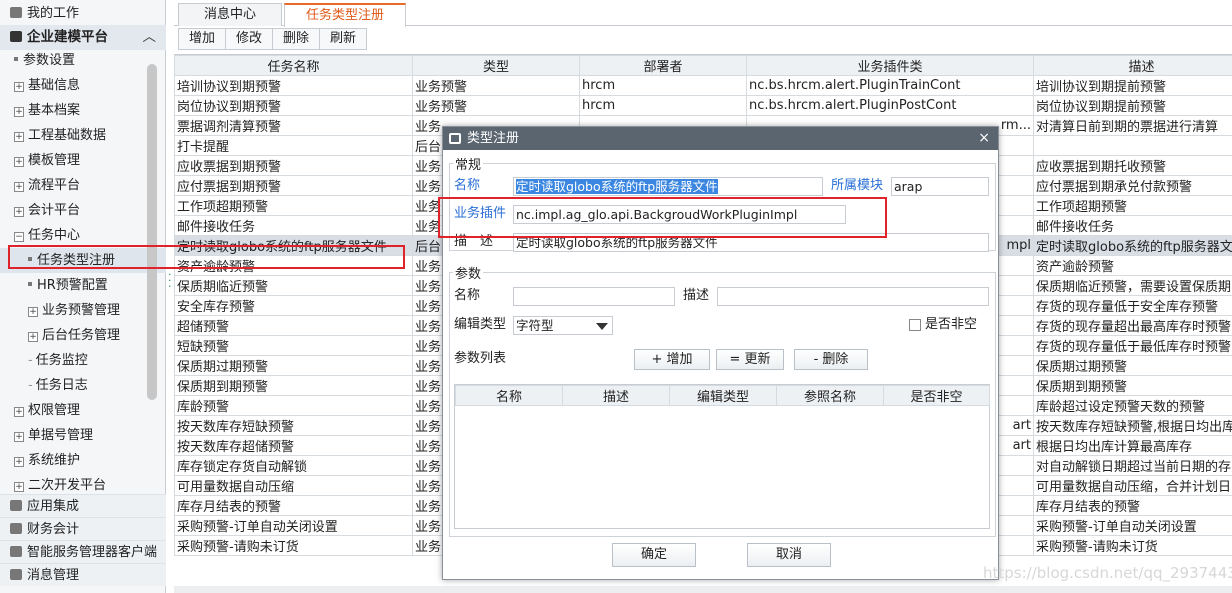 The image size is (1232, 593). I want to click on sidebar-item-label: 业务预警管理, so click(81, 310).